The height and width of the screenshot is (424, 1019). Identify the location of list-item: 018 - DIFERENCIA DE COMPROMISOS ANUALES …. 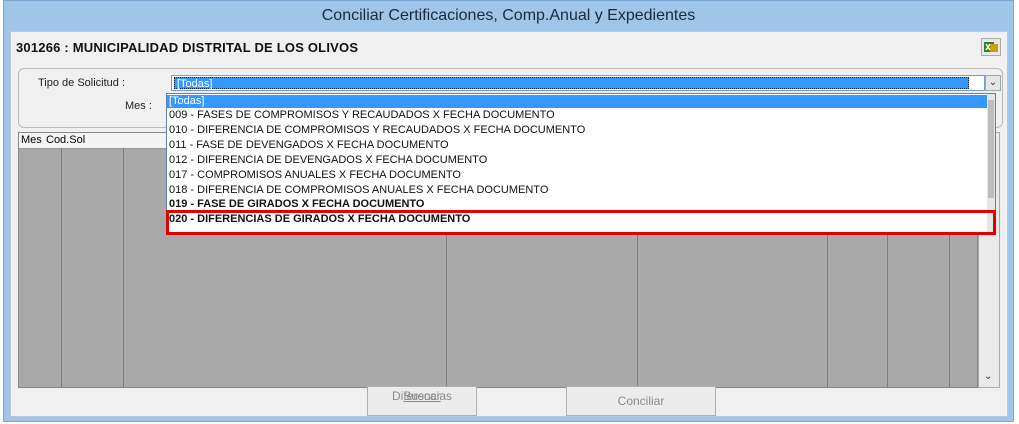
(578, 190).